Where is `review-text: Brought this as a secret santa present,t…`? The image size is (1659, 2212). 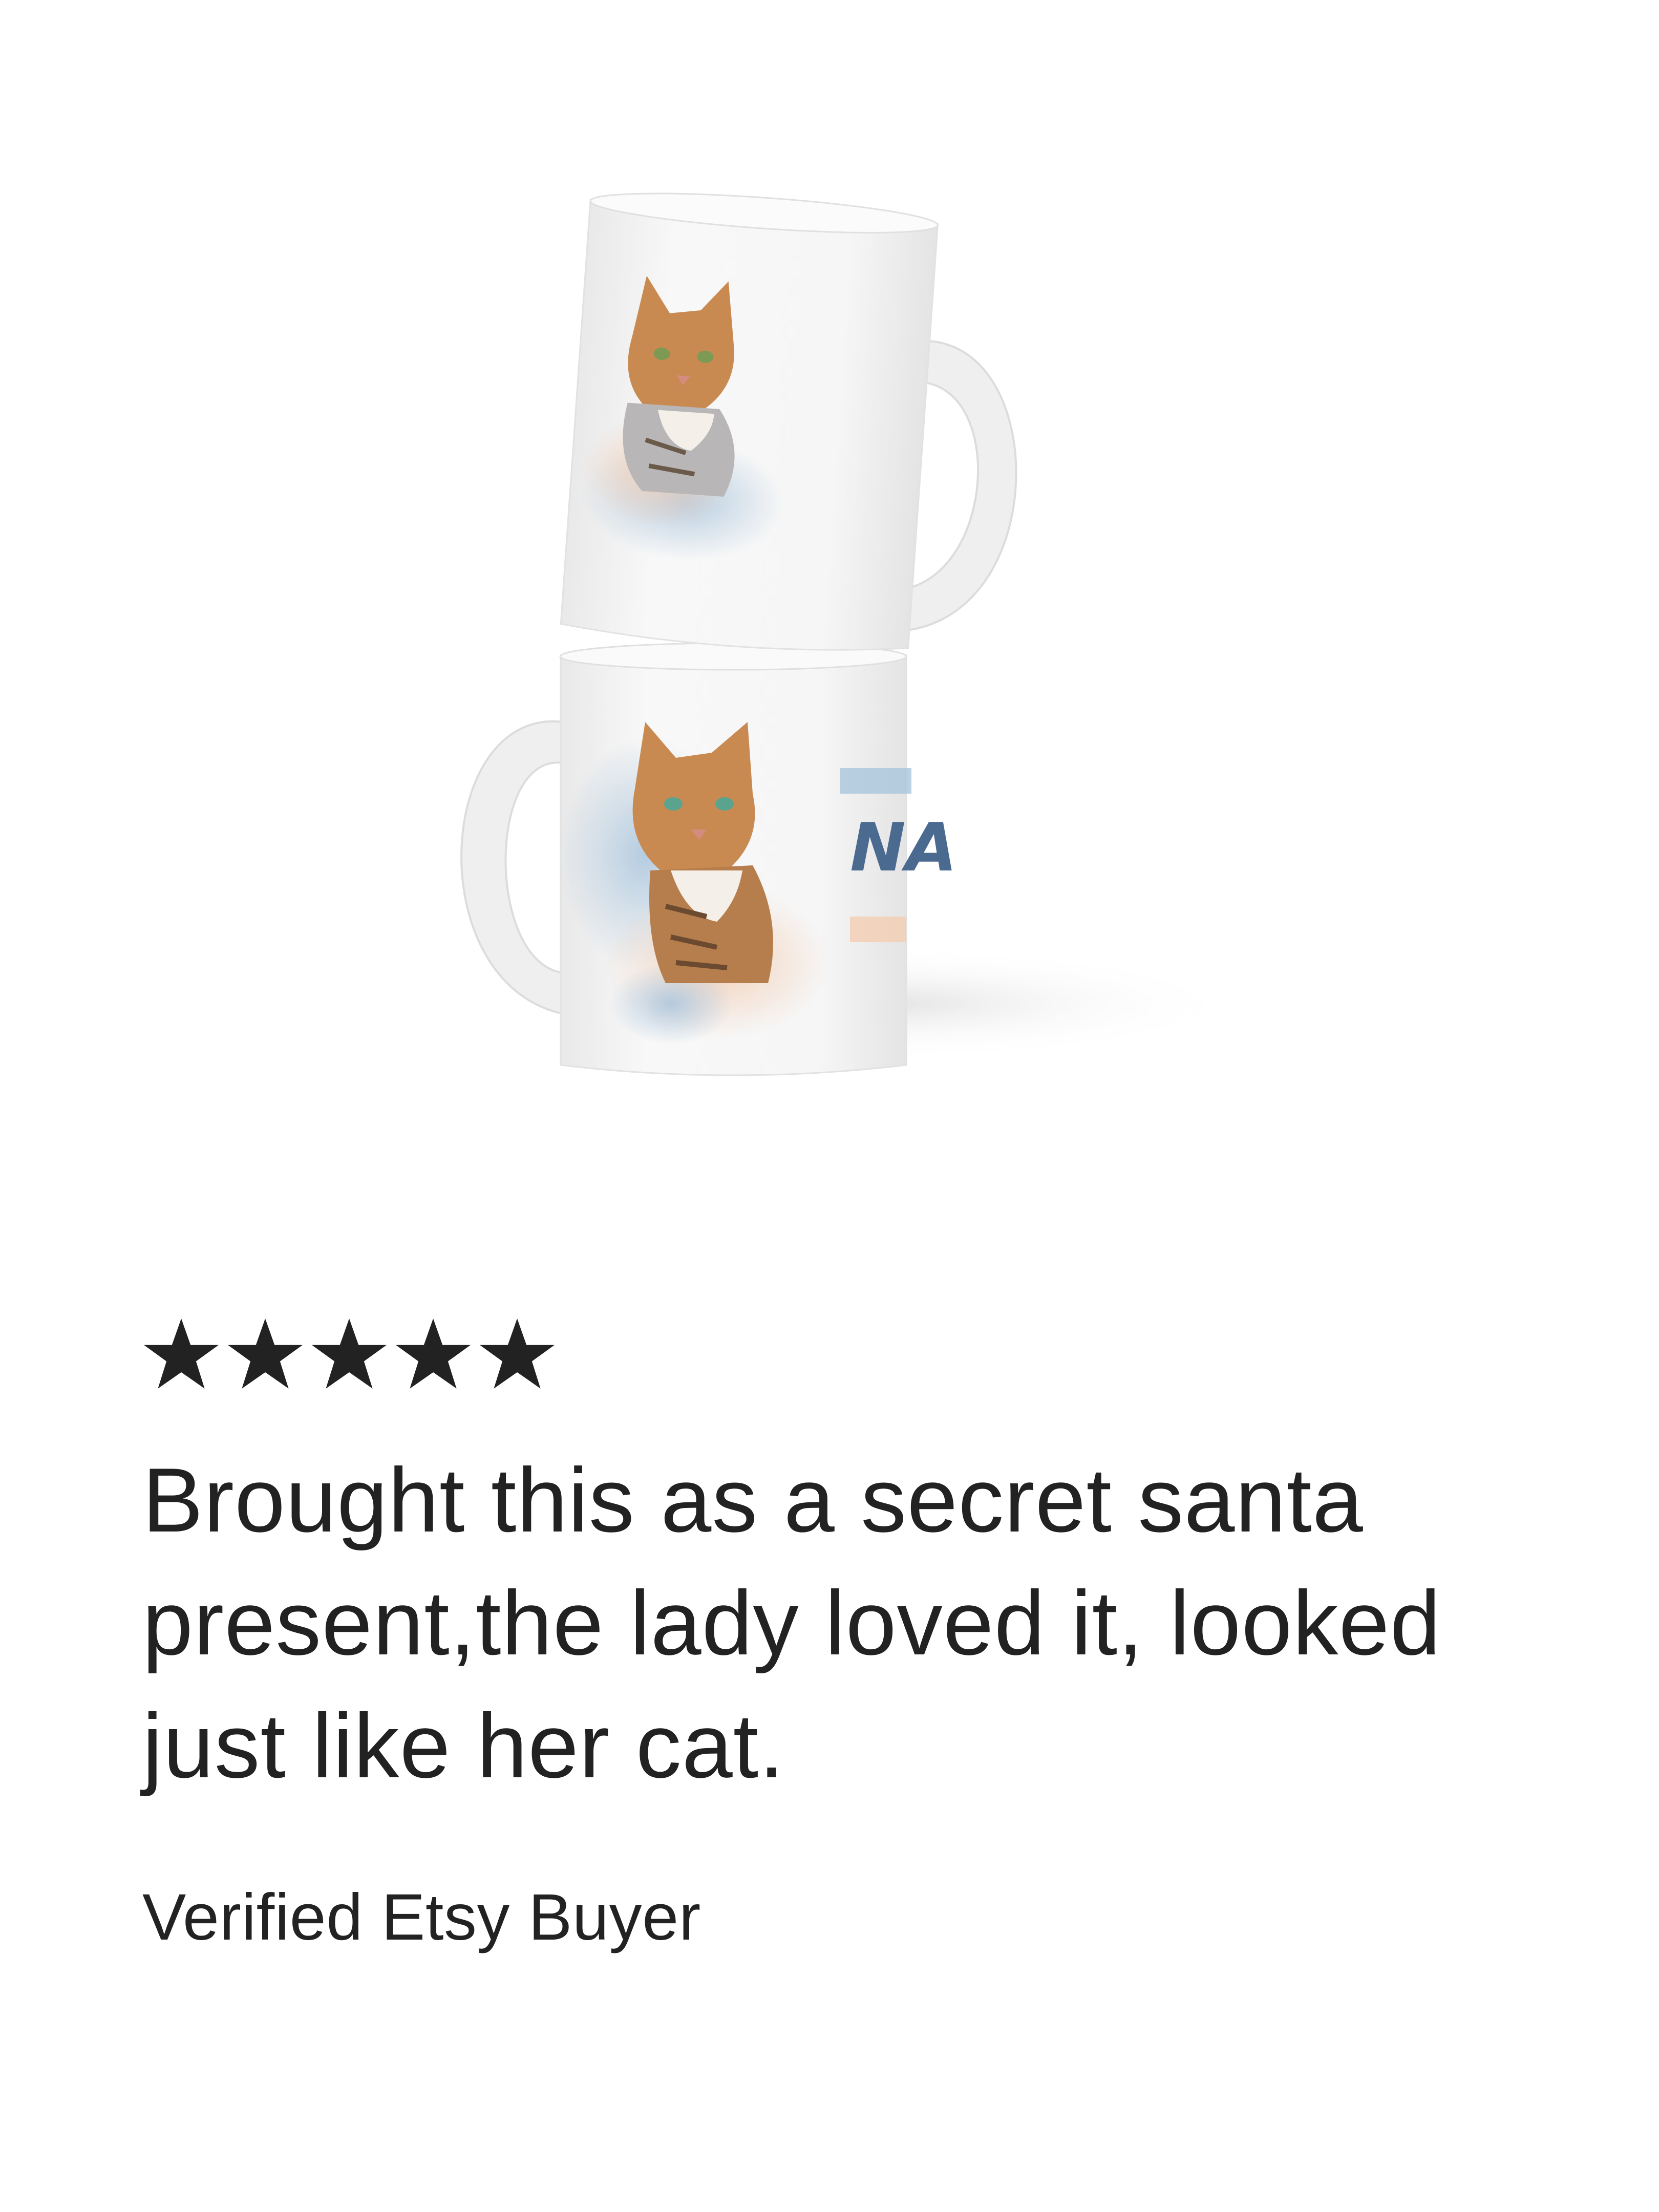
review-text: Brought this as a secret santa present,t… is located at coordinates (791, 1623).